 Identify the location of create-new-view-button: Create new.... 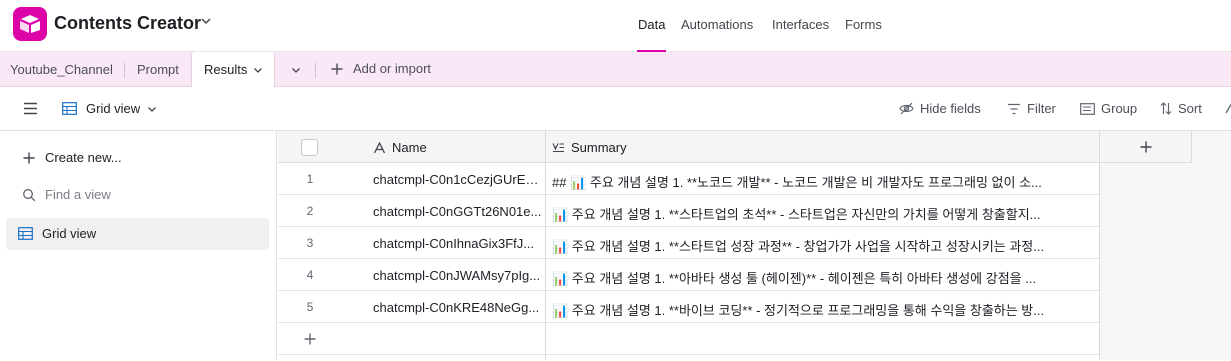
(72, 157).